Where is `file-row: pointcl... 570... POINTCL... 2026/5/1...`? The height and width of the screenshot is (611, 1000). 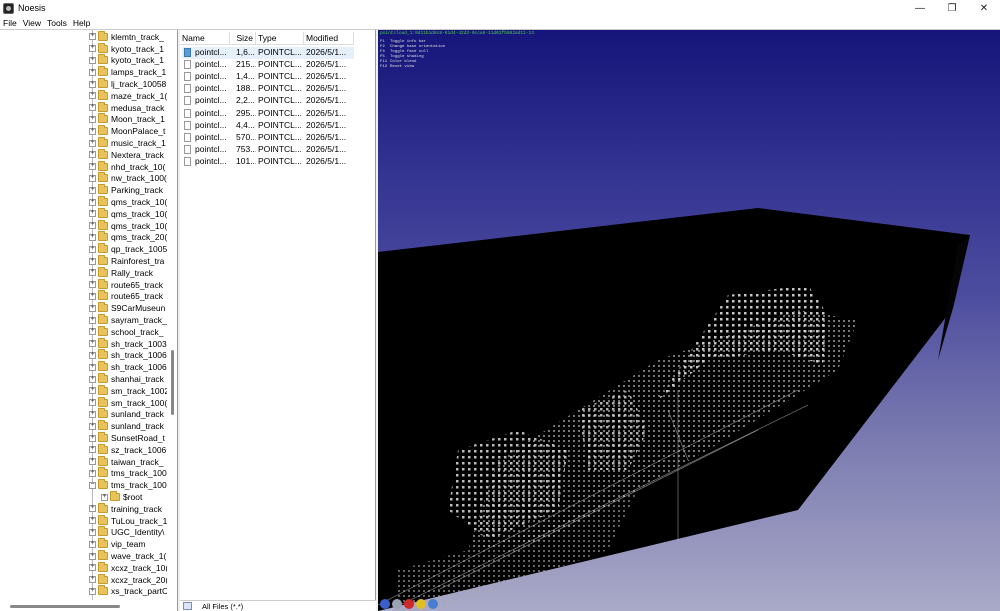 file-row: pointcl... 570... POINTCL... 2026/5/1... is located at coordinates (268, 138).